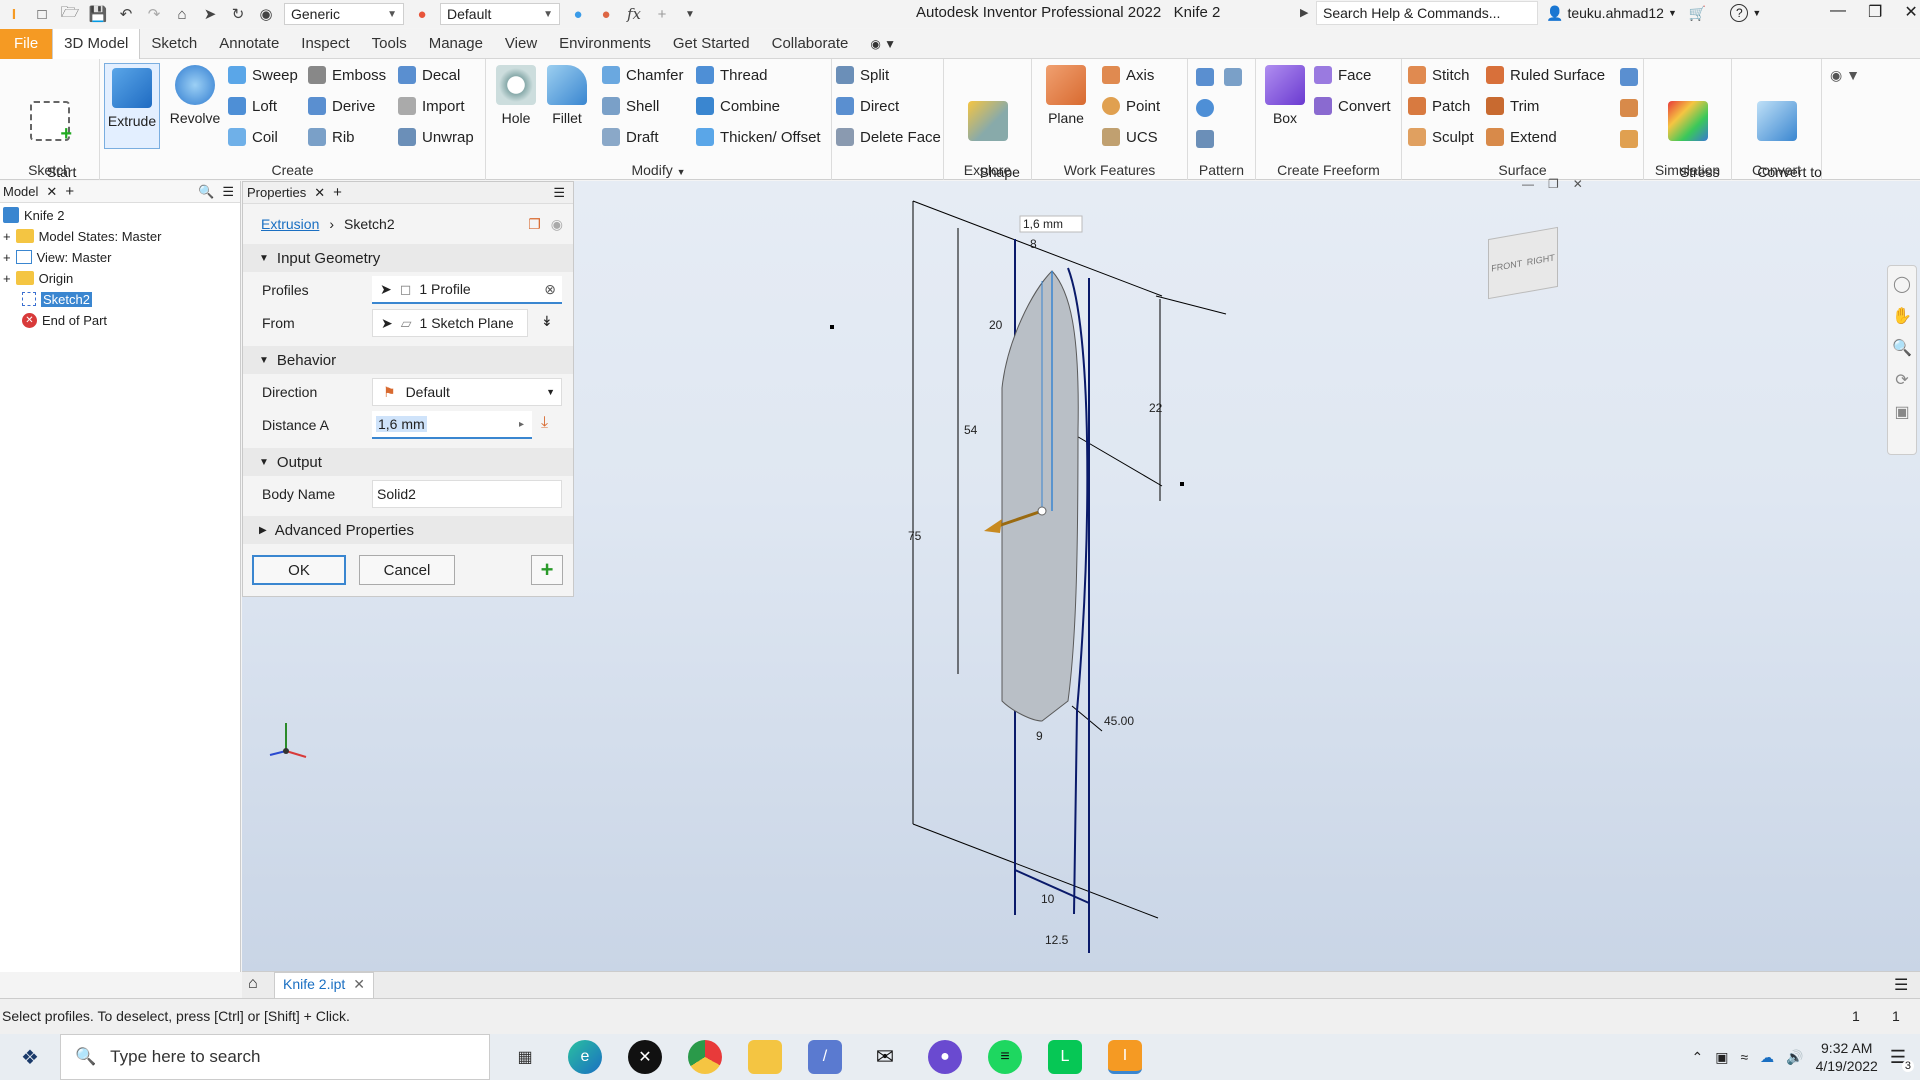 The image size is (1920, 1080). What do you see at coordinates (1352, 106) in the screenshot?
I see `convert-button: Convert` at bounding box center [1352, 106].